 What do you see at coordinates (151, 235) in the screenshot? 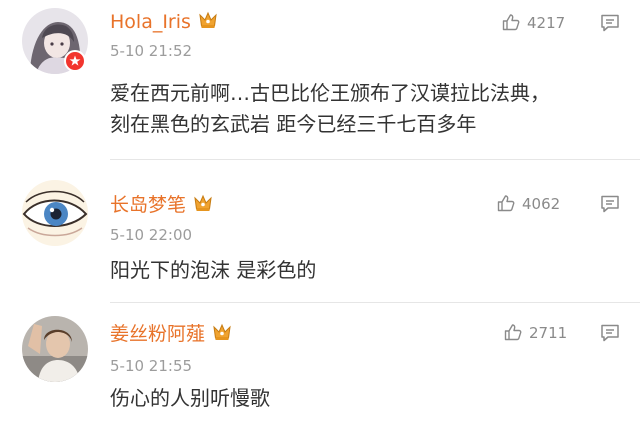
I see `timestamp: 5-10 22:00` at bounding box center [151, 235].